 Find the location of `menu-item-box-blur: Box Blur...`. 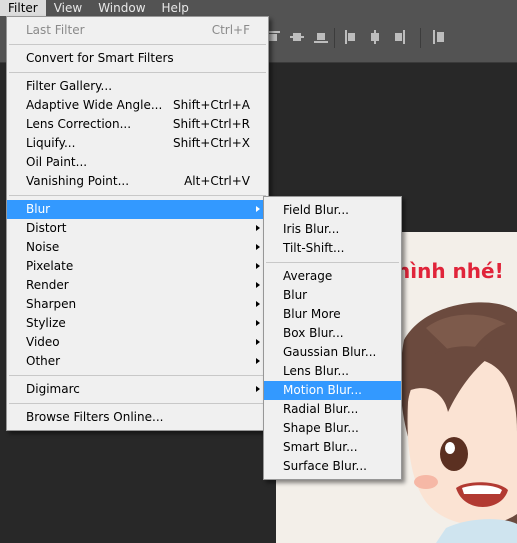

menu-item-box-blur: Box Blur... is located at coordinates (332, 333).